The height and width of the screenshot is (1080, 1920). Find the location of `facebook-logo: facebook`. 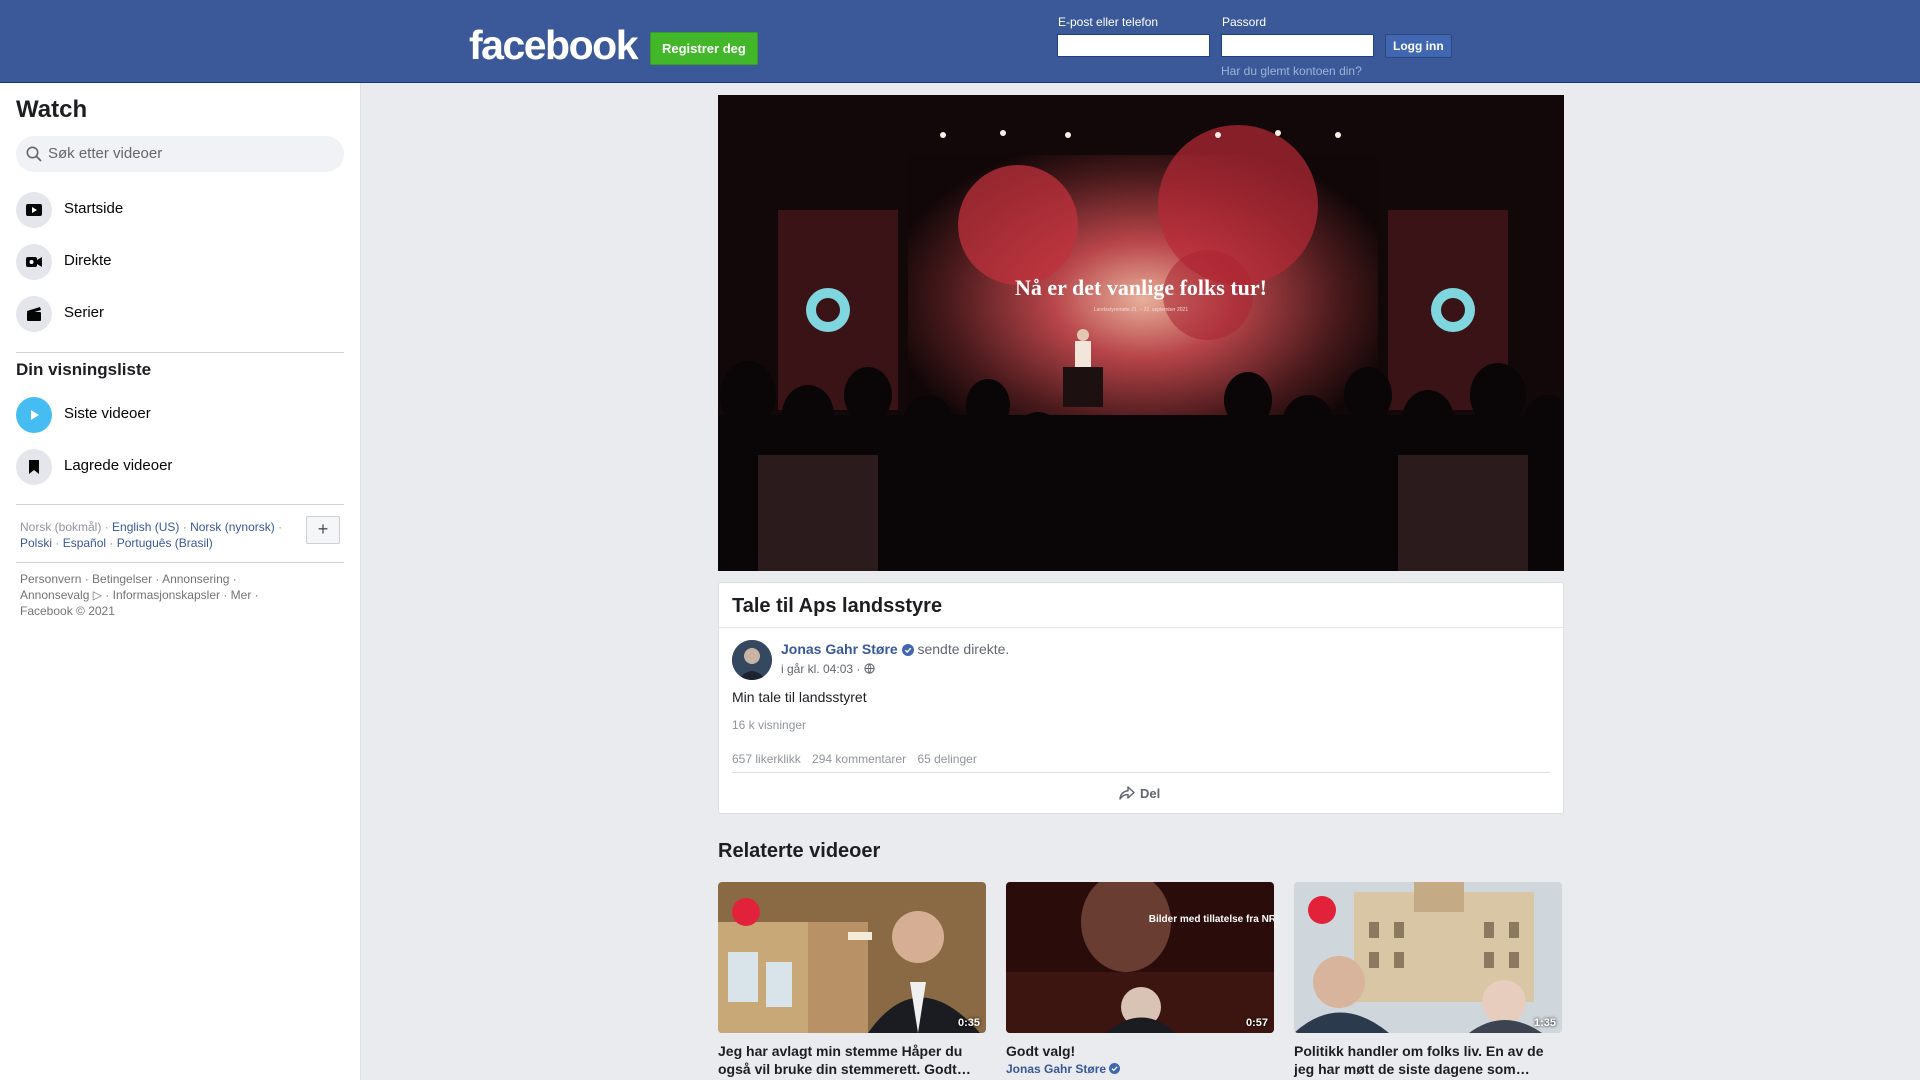

facebook-logo: facebook is located at coordinates (554, 45).